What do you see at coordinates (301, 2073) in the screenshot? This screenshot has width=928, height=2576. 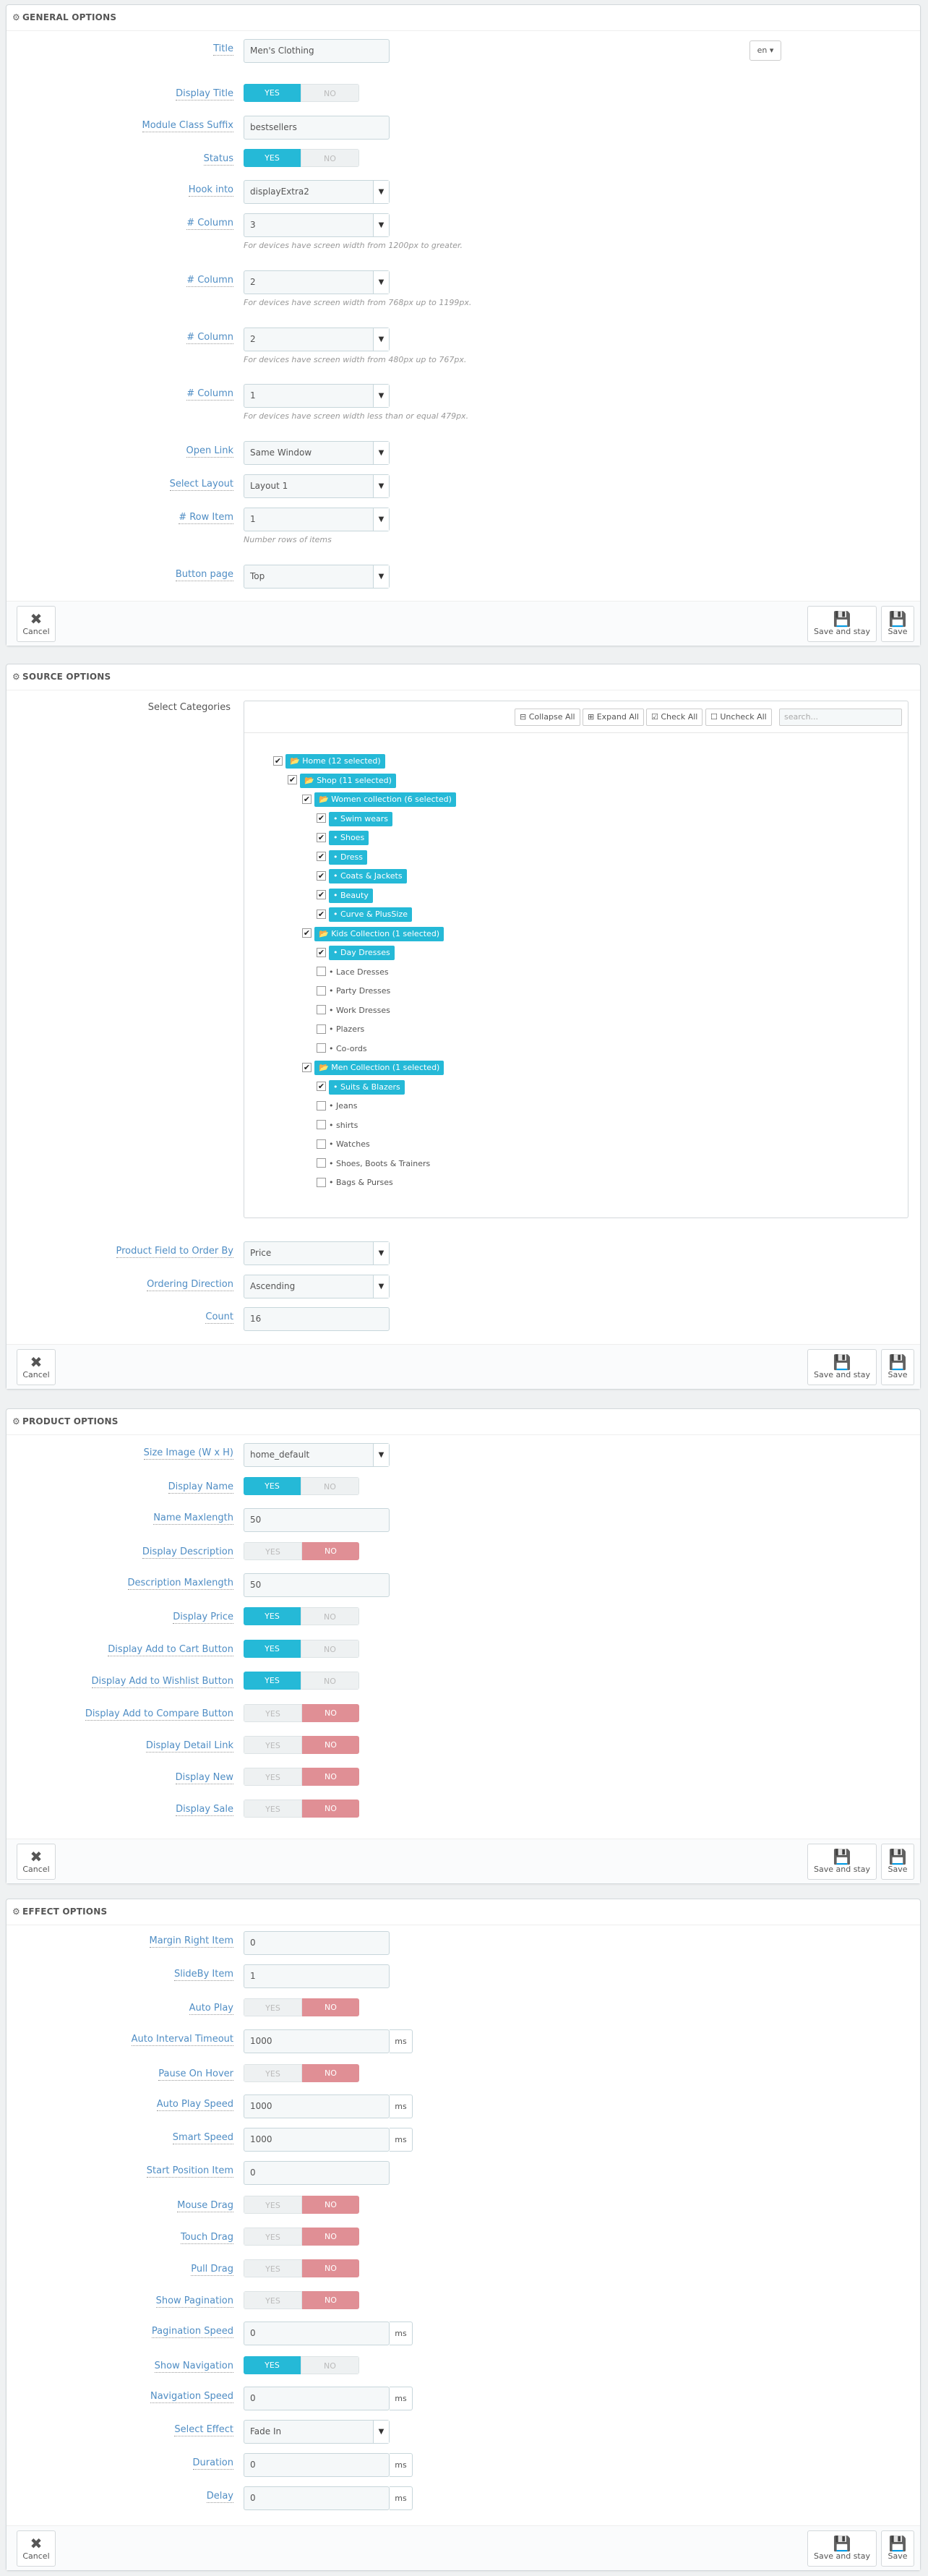 I see `pause-hover-toggle: YES NO` at bounding box center [301, 2073].